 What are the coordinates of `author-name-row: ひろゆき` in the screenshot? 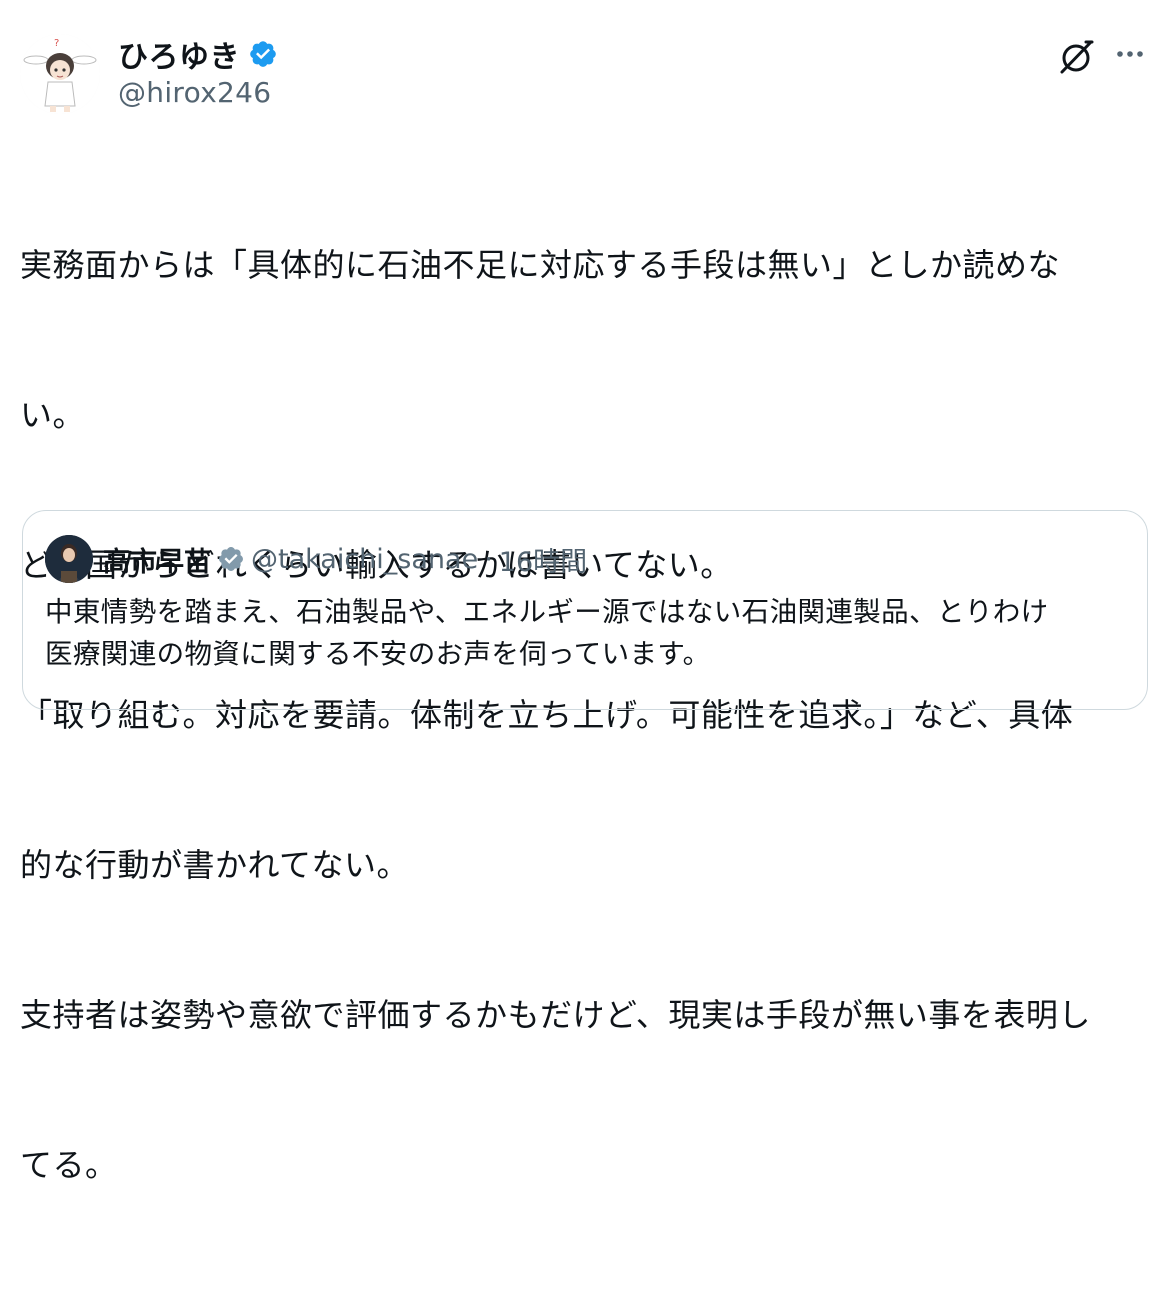 It's located at (198, 55).